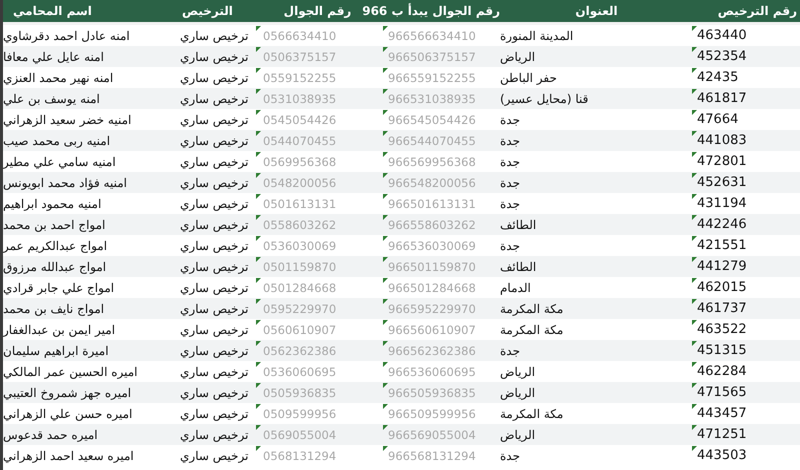 The height and width of the screenshot is (470, 800). I want to click on license-number-cell: 47664, so click(717, 119).